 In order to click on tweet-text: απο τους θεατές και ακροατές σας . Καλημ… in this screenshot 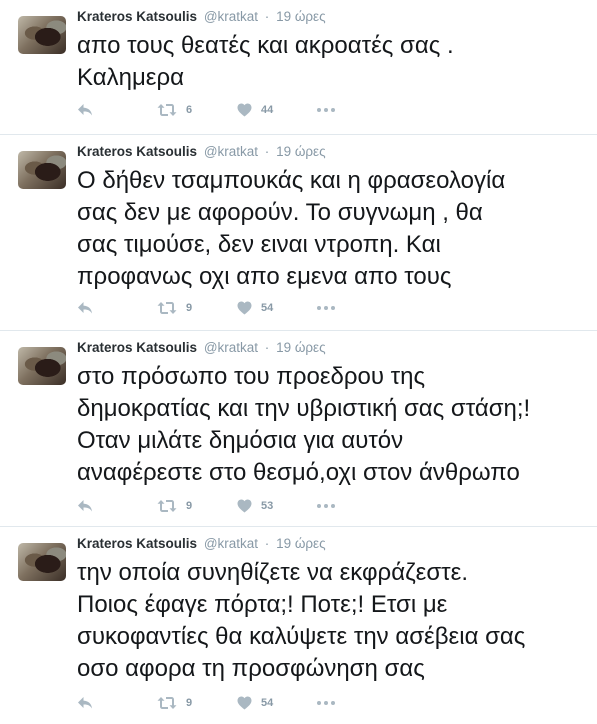, I will do `click(265, 61)`.